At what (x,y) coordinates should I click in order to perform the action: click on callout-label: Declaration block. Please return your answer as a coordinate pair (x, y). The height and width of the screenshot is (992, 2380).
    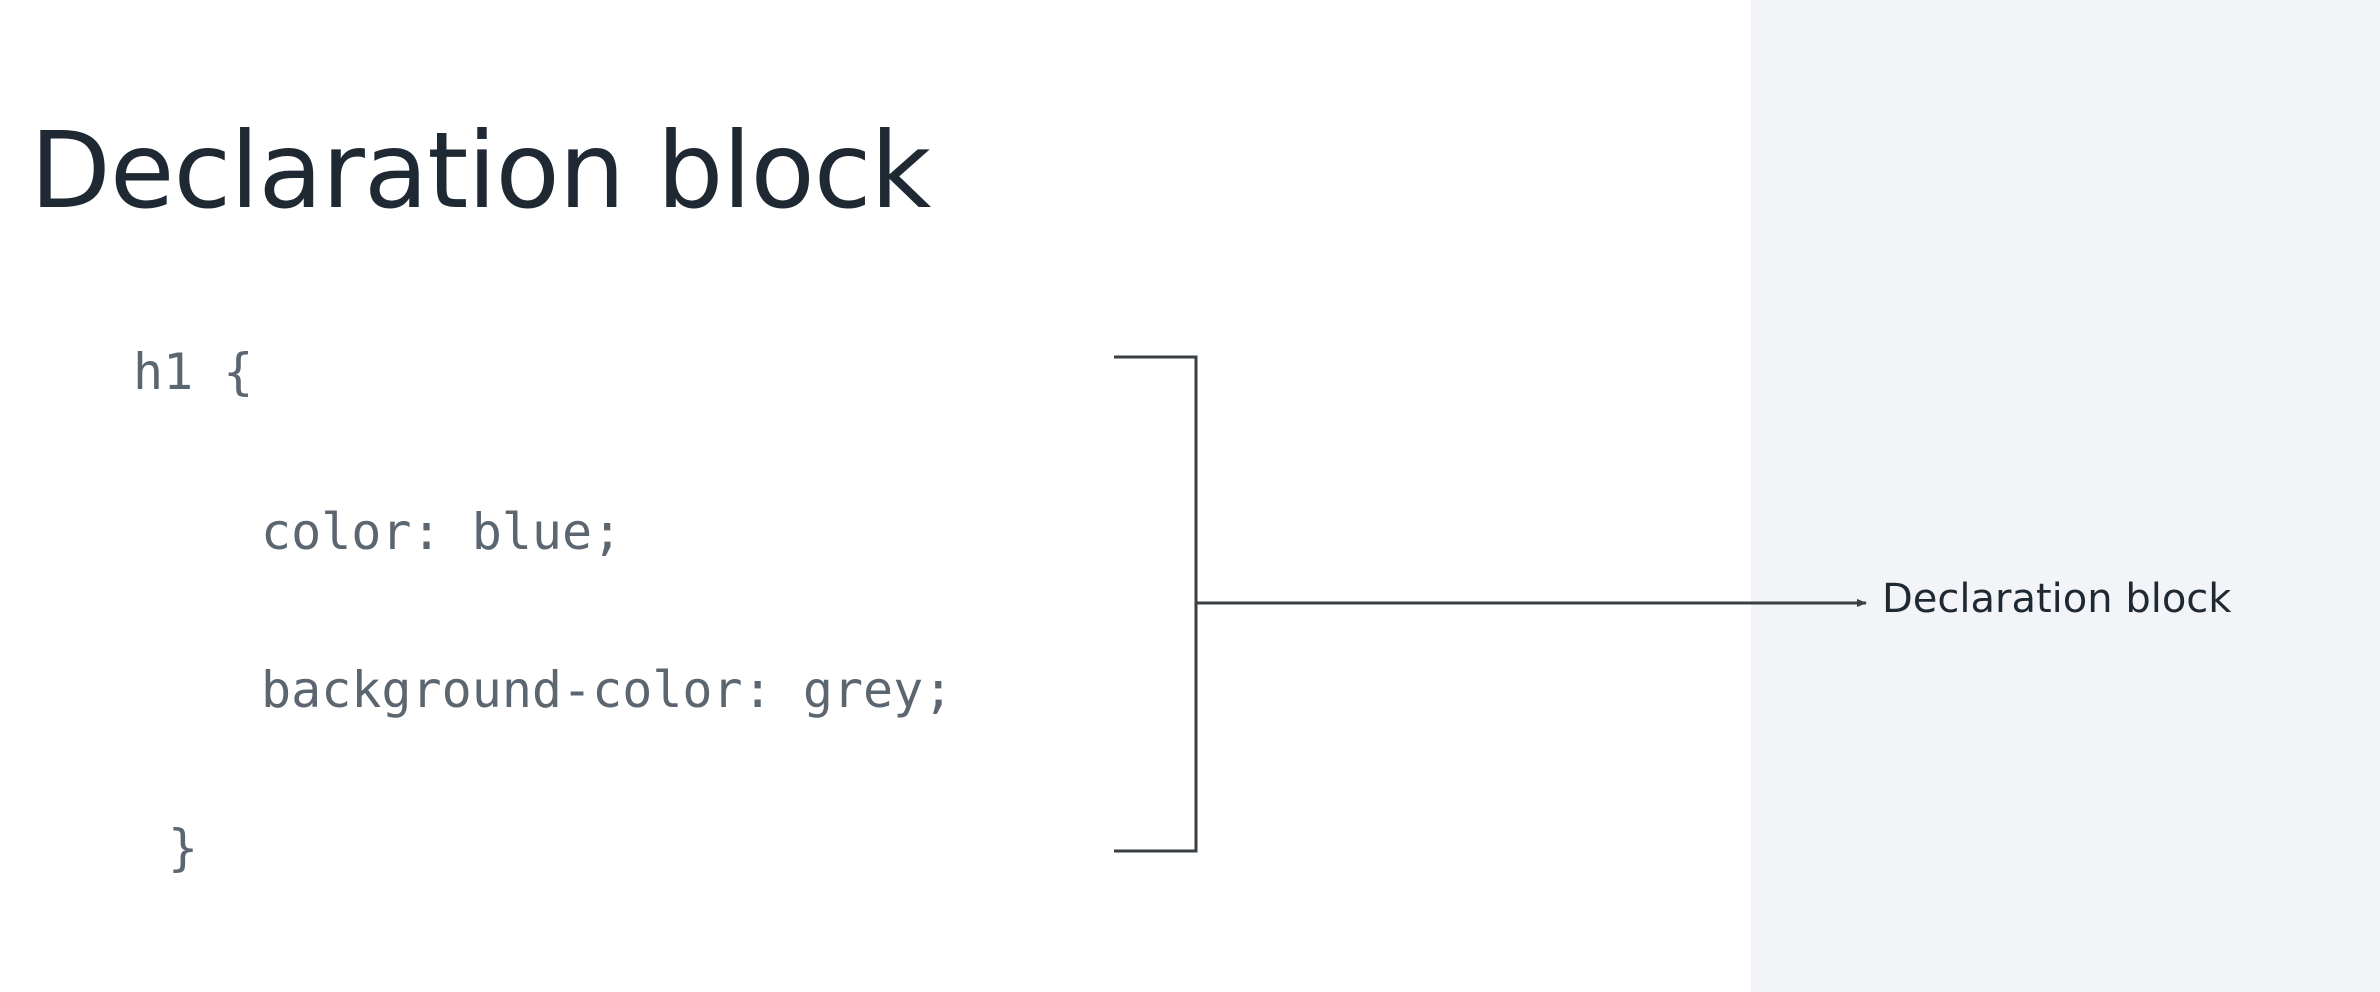
    Looking at the image, I should click on (2057, 599).